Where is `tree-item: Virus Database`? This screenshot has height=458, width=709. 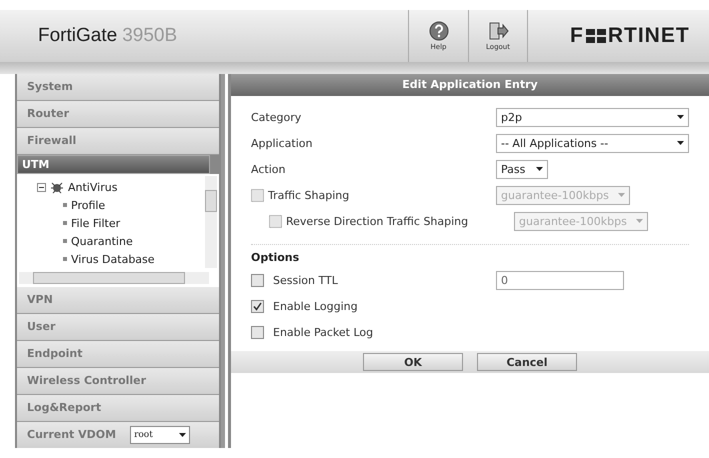 tree-item: Virus Database is located at coordinates (113, 259).